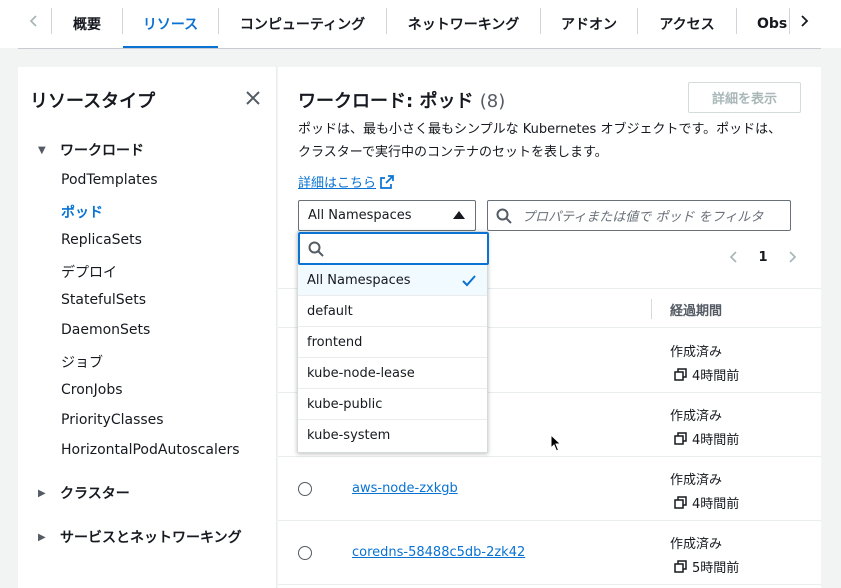  Describe the element at coordinates (392, 311) in the screenshot. I see `namespace-option-default: default` at that location.